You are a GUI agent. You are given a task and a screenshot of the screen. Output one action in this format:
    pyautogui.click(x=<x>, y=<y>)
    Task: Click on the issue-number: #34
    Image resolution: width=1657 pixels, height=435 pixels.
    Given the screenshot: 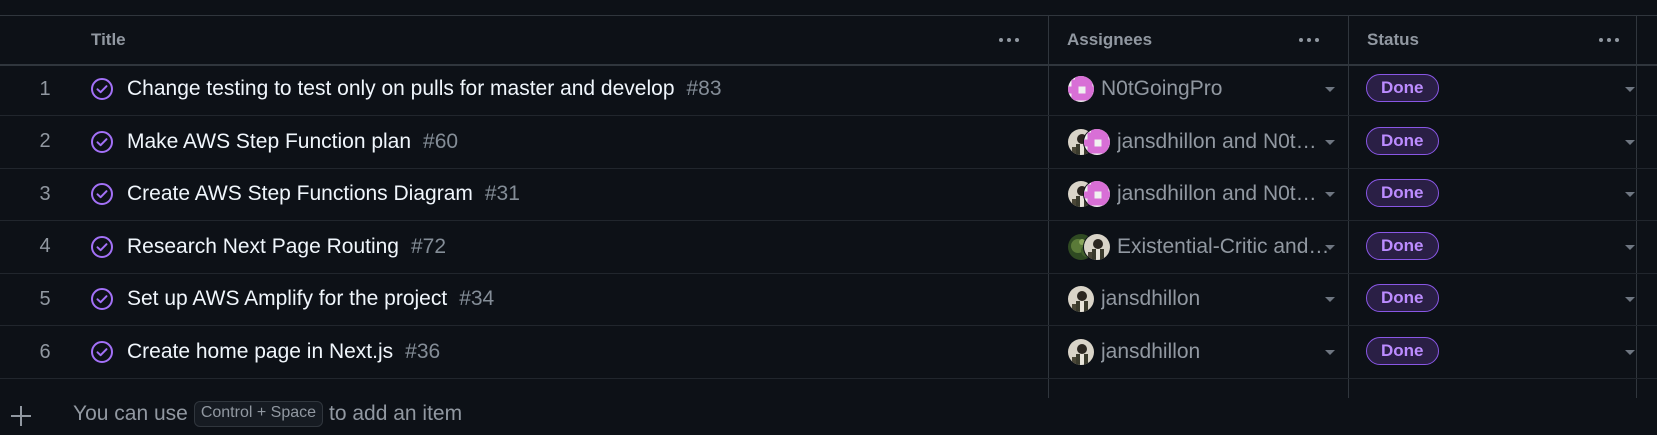 What is the action you would take?
    pyautogui.click(x=477, y=299)
    